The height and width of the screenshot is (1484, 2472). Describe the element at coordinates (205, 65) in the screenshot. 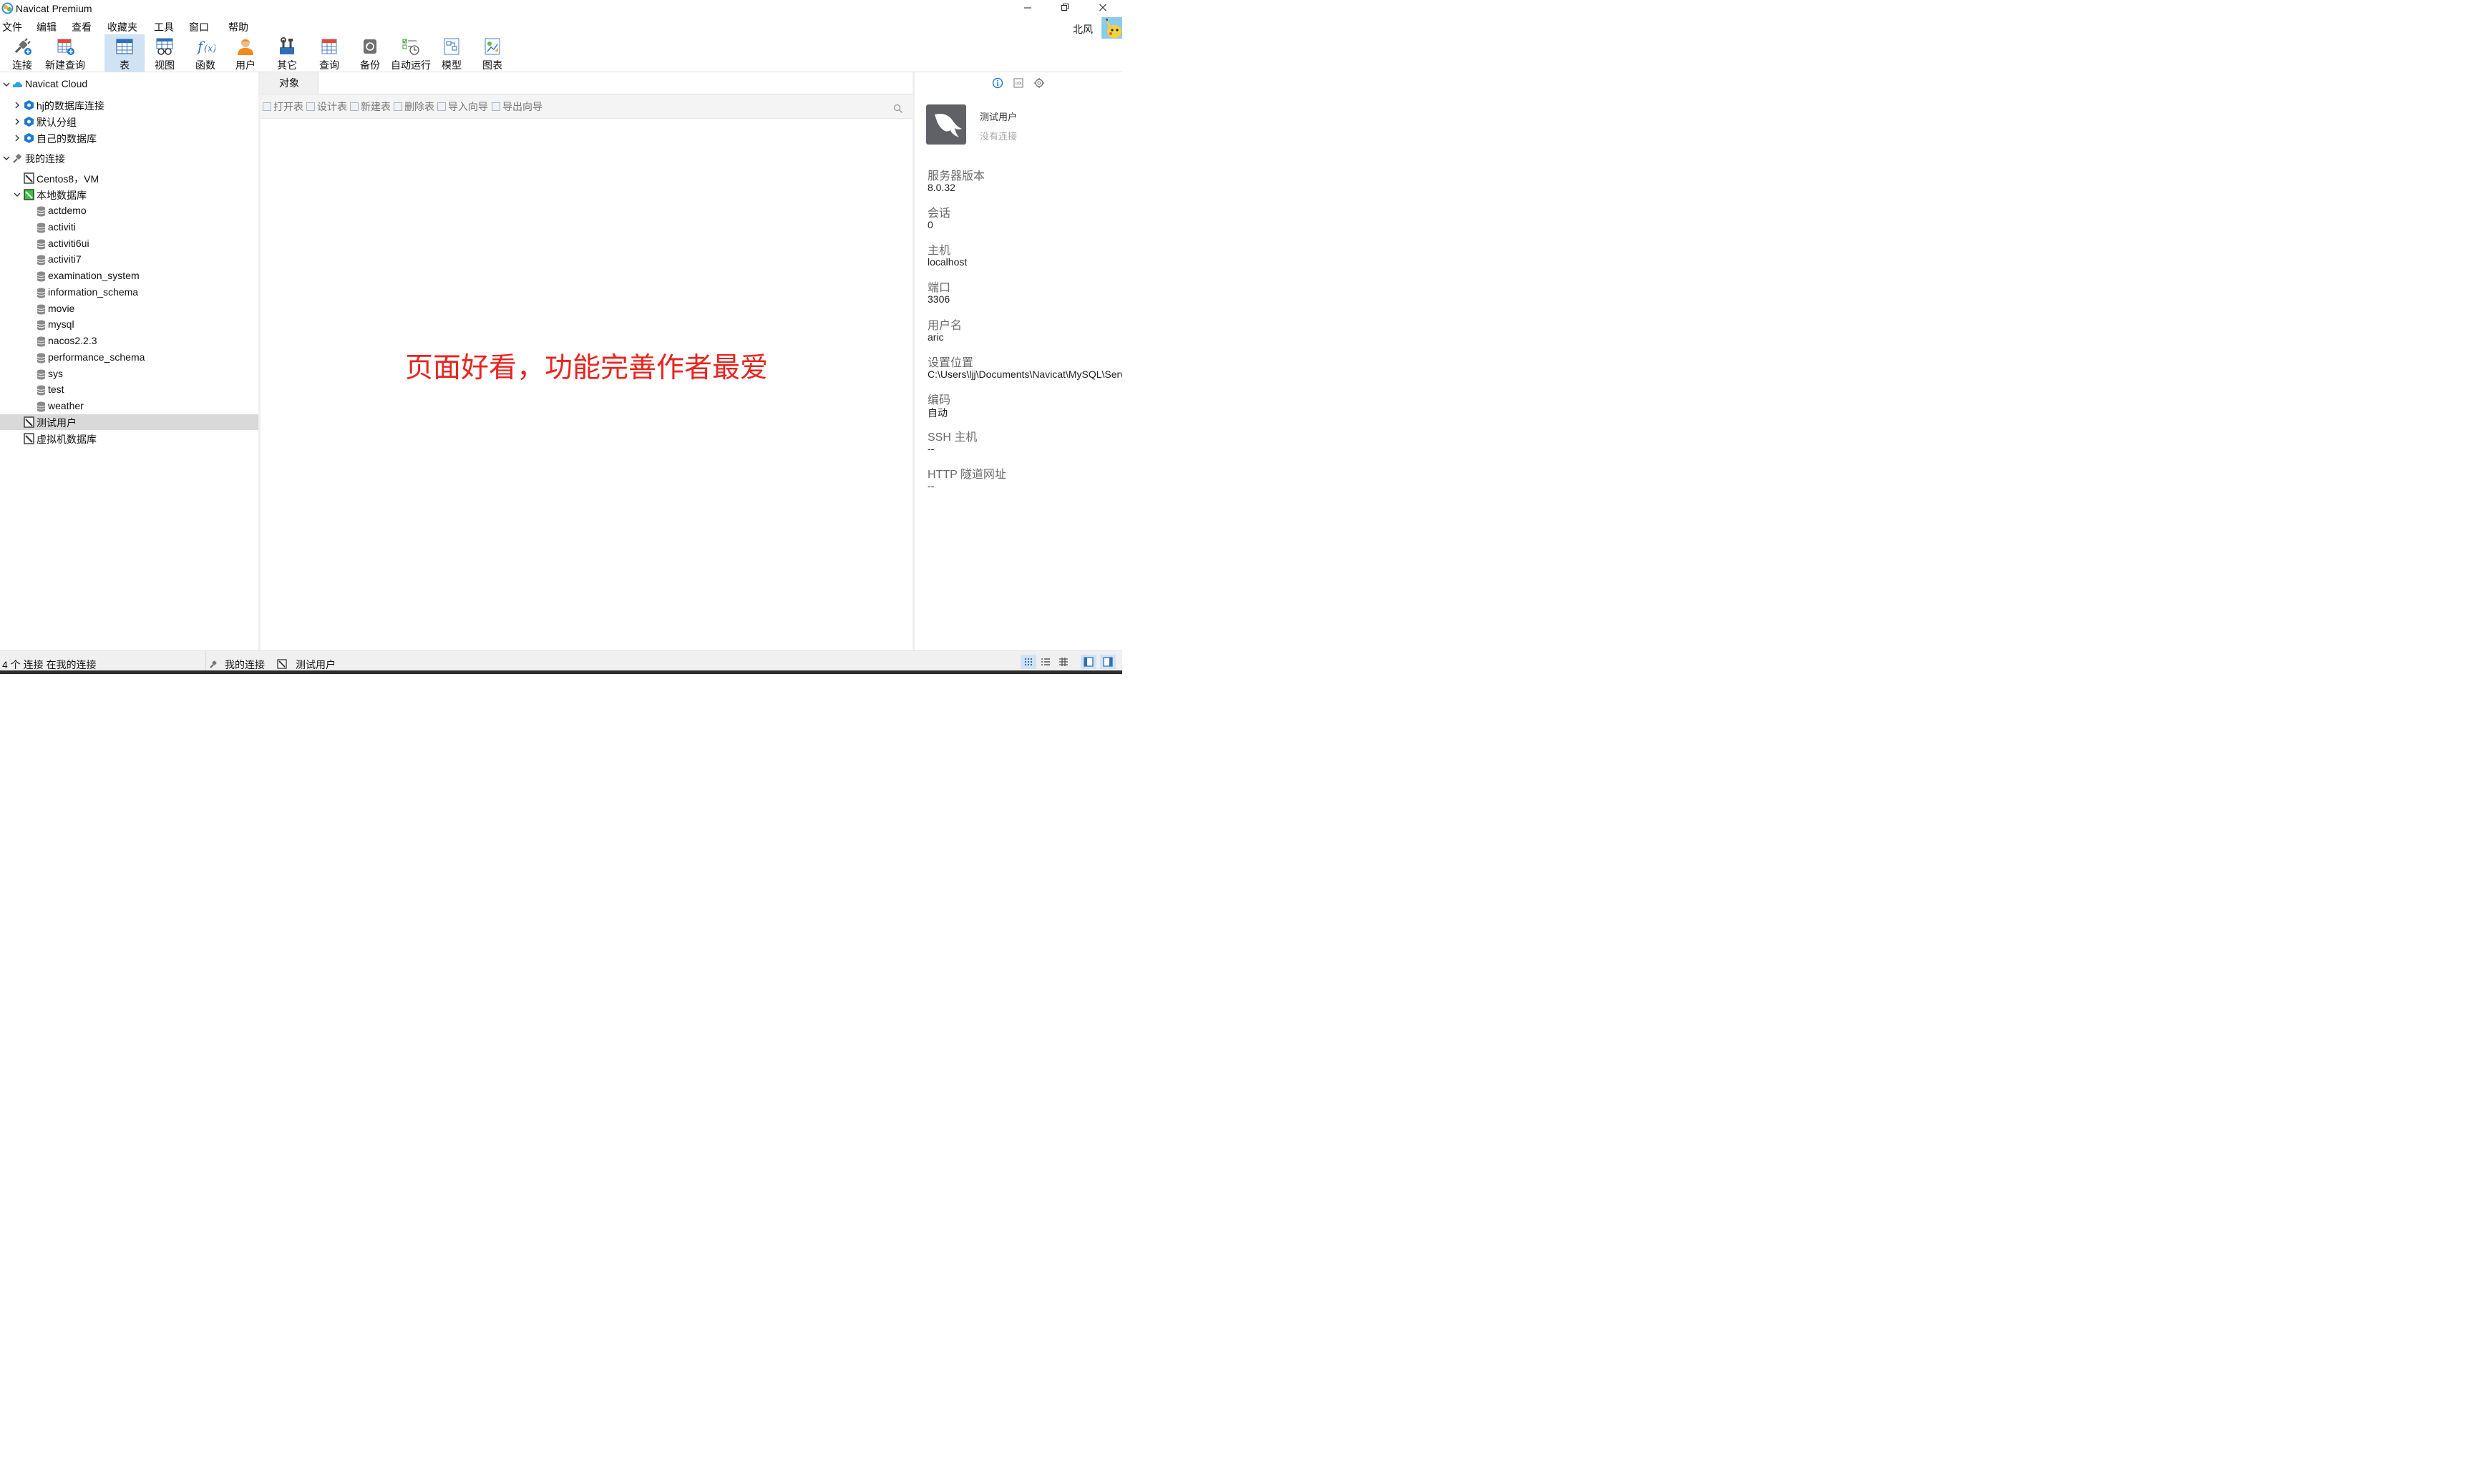

I see `function-label: 函数` at that location.